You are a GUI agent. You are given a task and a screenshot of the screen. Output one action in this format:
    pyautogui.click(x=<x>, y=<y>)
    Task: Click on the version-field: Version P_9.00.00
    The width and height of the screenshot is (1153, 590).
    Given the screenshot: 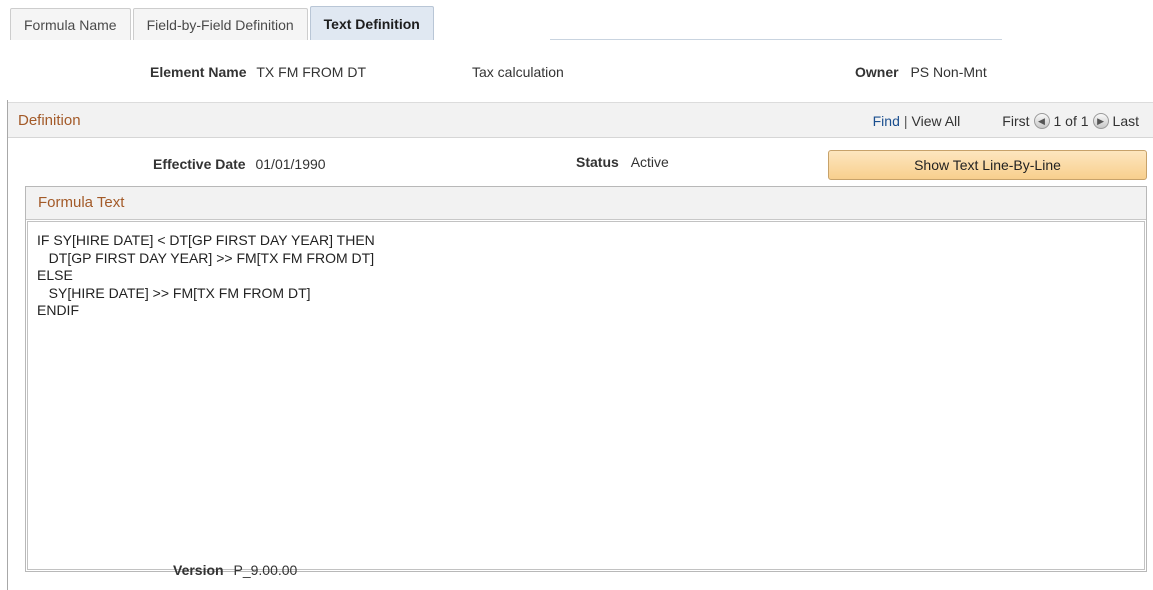 What is the action you would take?
    pyautogui.click(x=235, y=570)
    